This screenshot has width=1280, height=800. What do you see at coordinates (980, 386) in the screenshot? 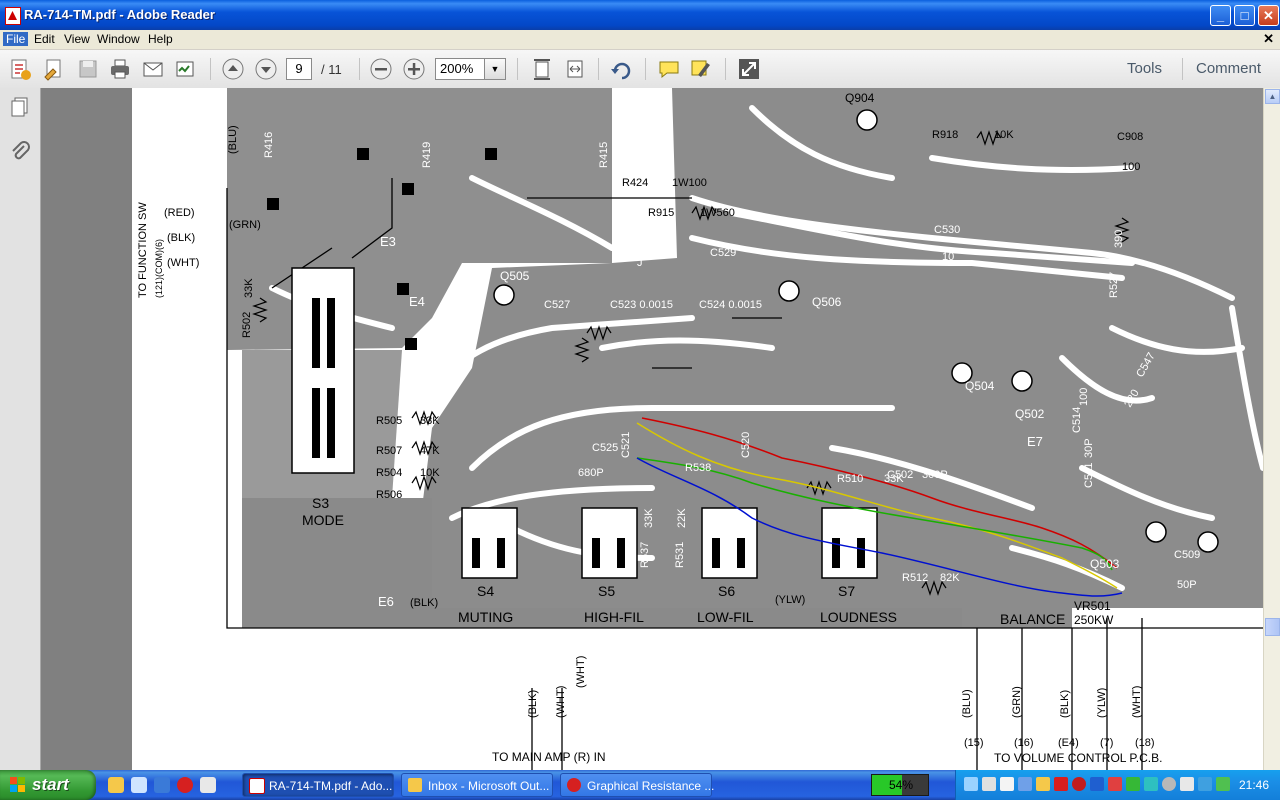
I see `q504-label: Q504` at bounding box center [980, 386].